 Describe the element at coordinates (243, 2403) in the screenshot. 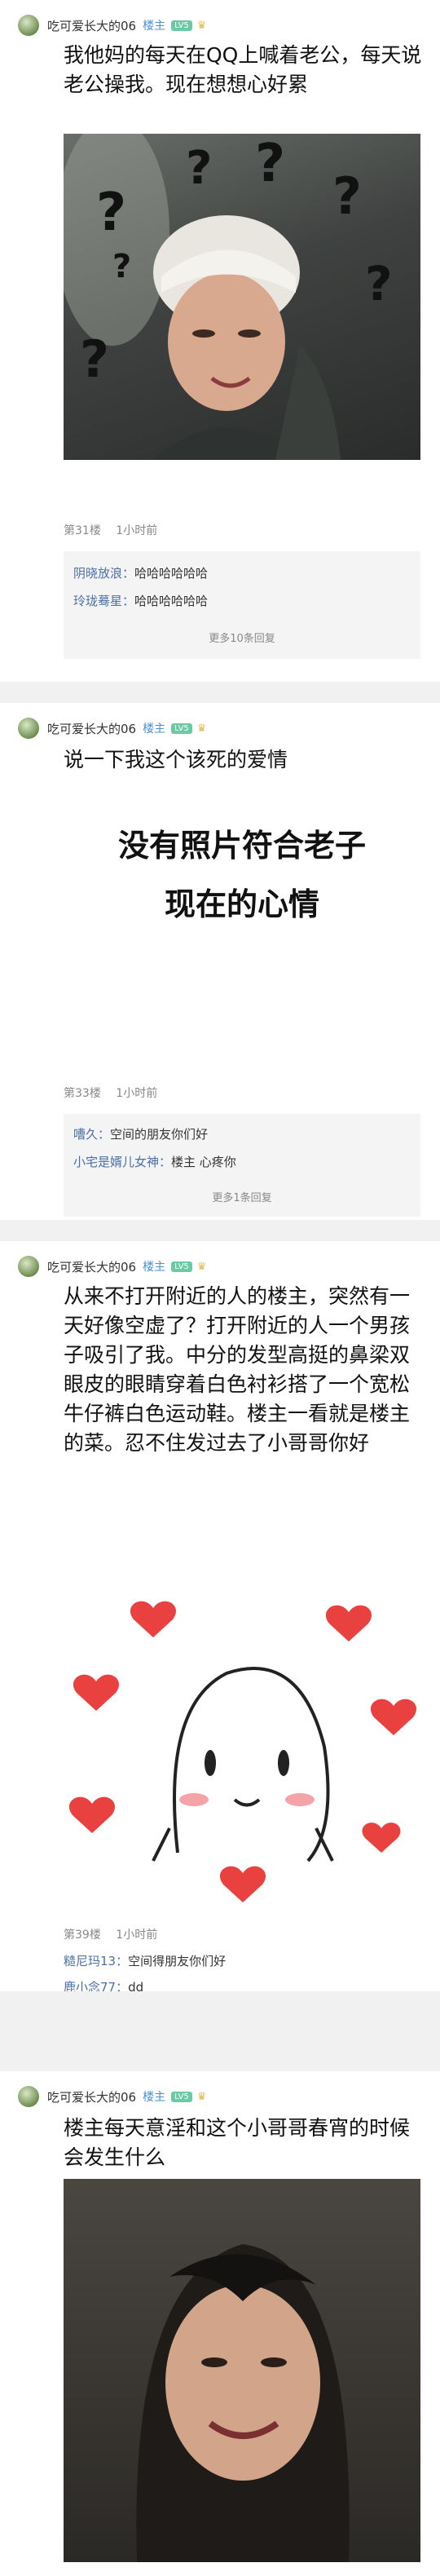

I see `smiling-woman-photo` at that location.